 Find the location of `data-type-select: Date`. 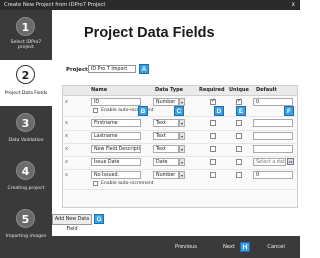

data-type-select: Date is located at coordinates (166, 162).